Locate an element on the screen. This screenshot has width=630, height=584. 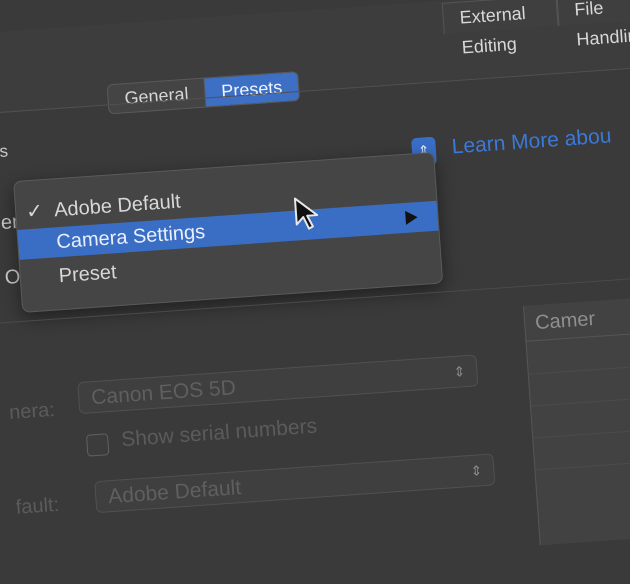
top-tab-strip: External Editing File Handling is located at coordinates (535, 29).